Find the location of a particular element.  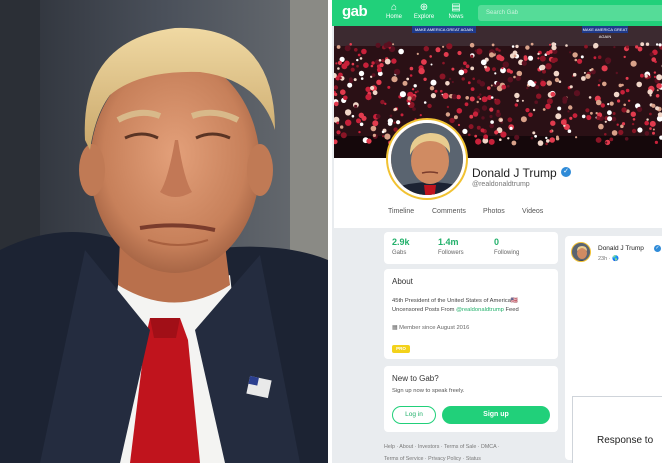

profile-avatar is located at coordinates (427, 159).